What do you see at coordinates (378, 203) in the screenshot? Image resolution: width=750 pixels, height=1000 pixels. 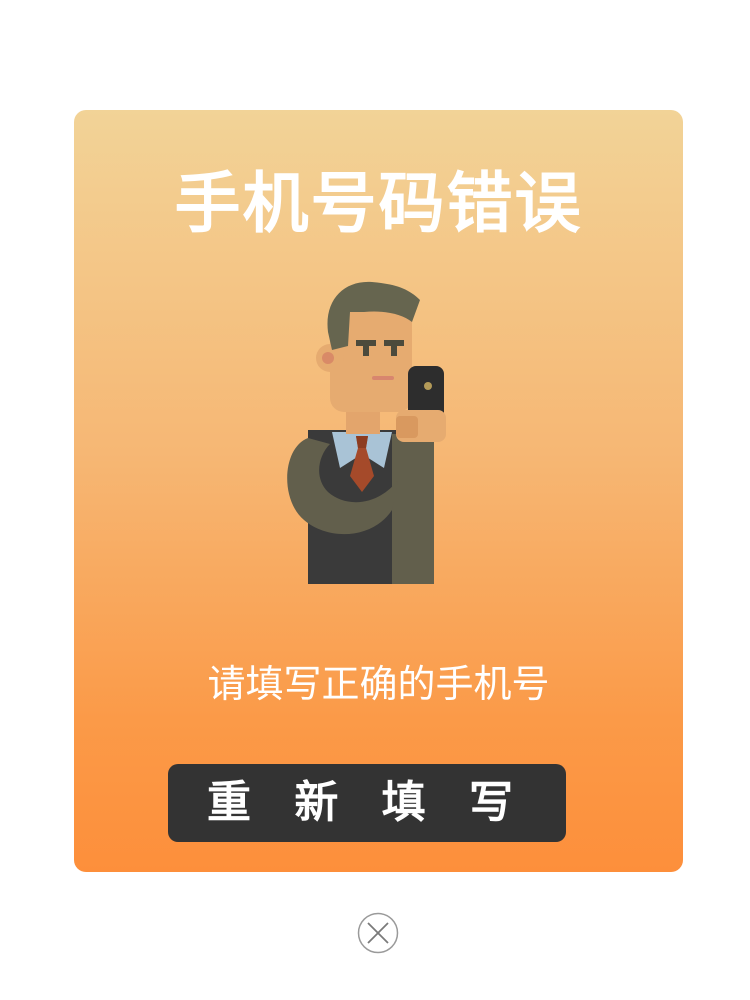 I see `dialog-title: 手机号码错误` at bounding box center [378, 203].